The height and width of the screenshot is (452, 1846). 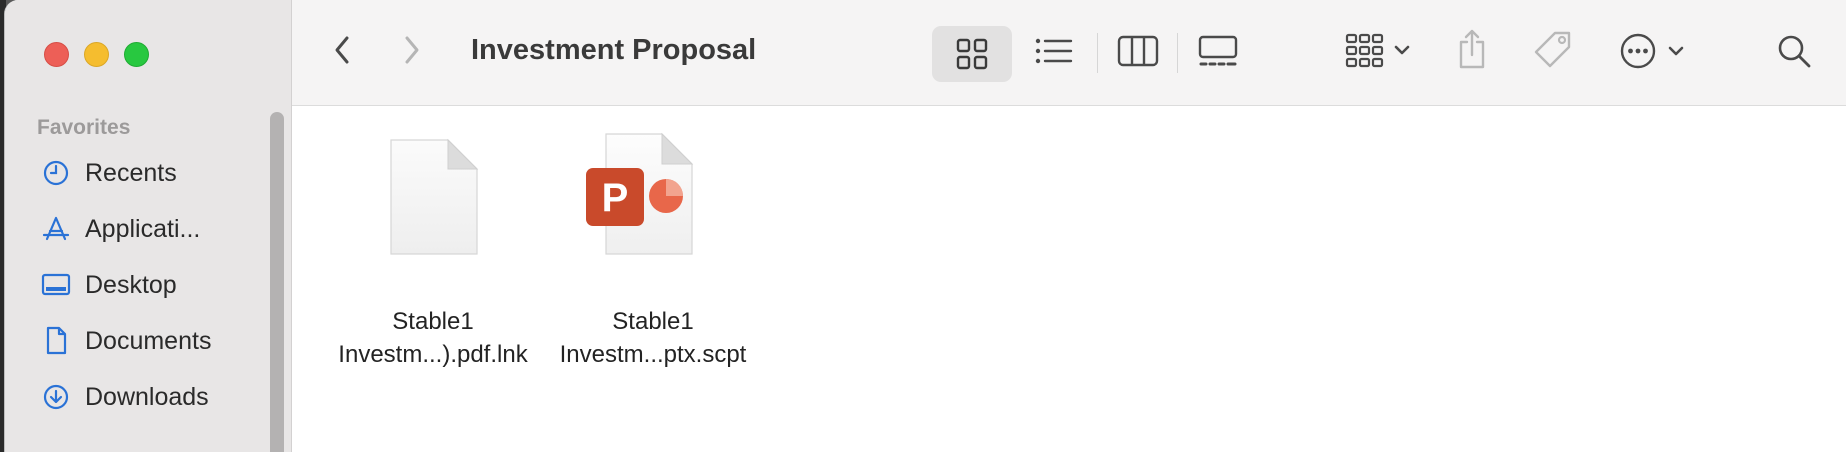 I want to click on tag-button, so click(x=1552, y=52).